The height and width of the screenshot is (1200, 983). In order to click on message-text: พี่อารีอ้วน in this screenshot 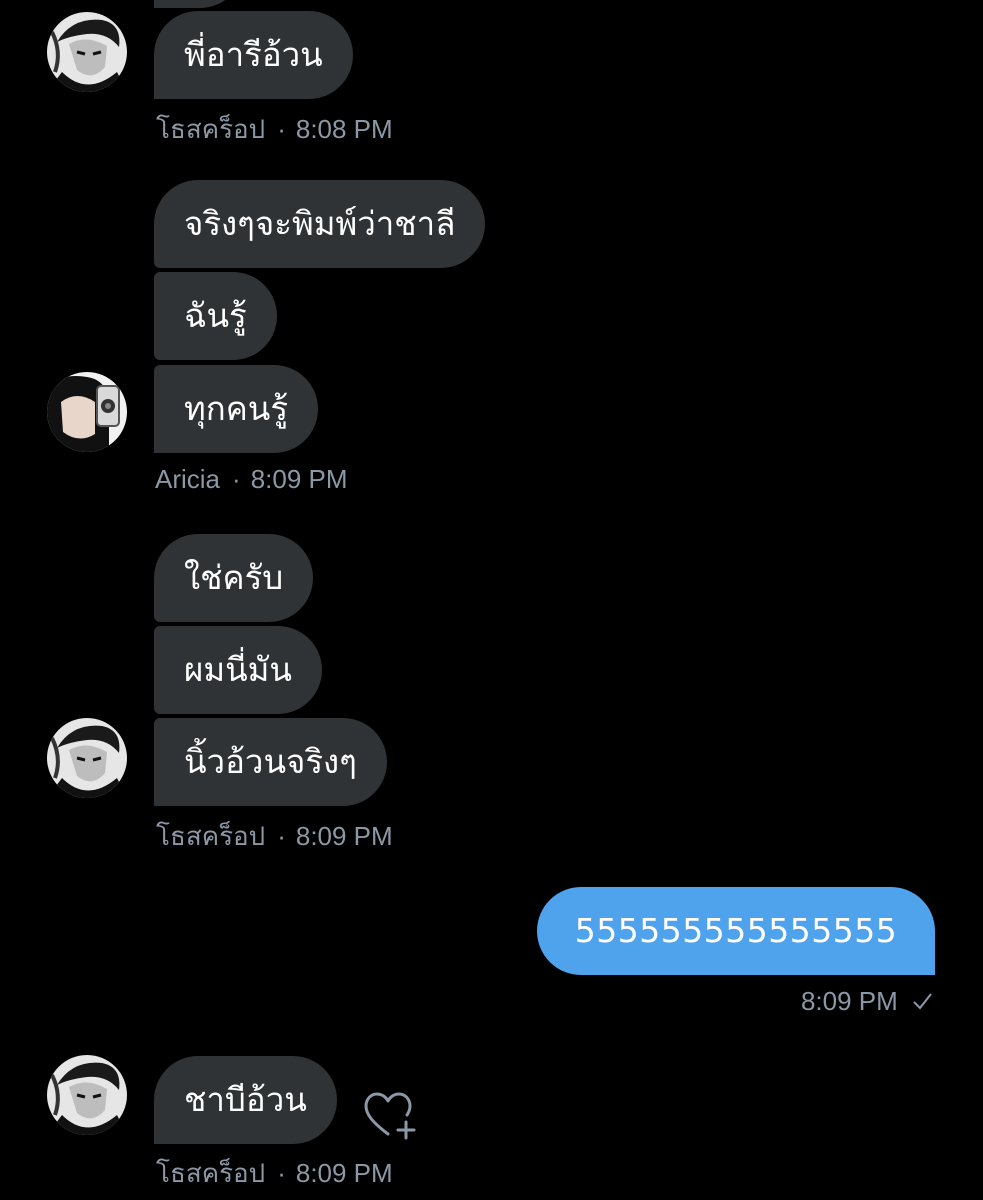, I will do `click(253, 54)`.